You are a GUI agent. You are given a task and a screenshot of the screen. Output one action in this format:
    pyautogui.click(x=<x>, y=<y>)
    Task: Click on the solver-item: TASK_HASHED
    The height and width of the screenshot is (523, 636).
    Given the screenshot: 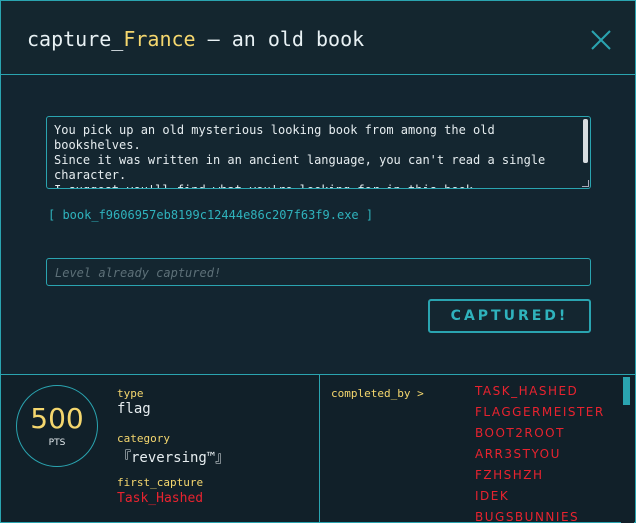 What is the action you would take?
    pyautogui.click(x=545, y=394)
    